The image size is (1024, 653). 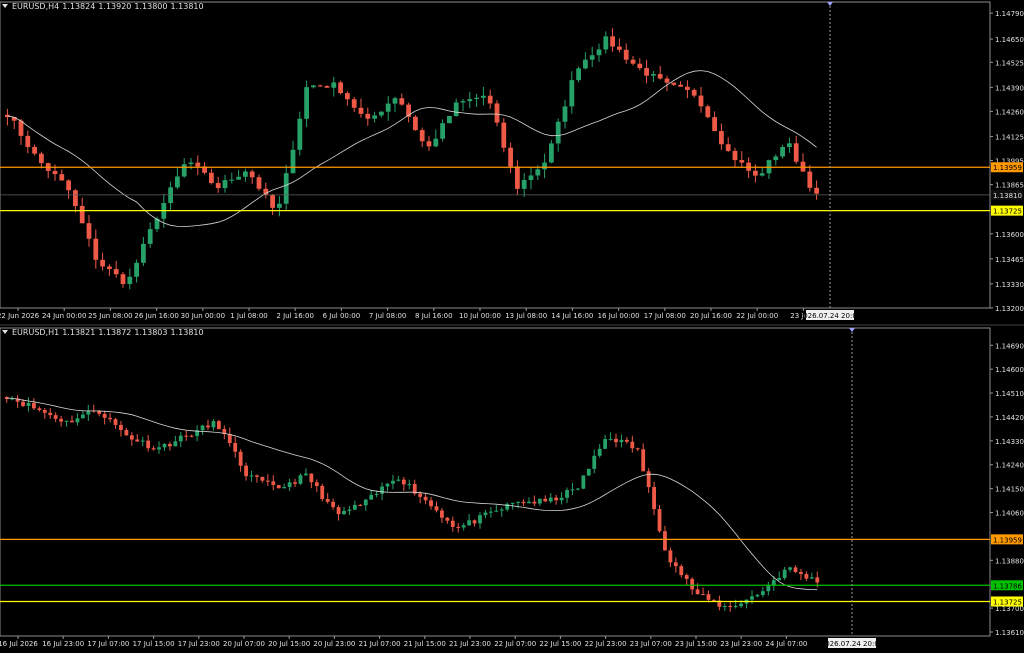 What do you see at coordinates (20, 316) in the screenshot?
I see `h4-time-label: 22 Jun 2026` at bounding box center [20, 316].